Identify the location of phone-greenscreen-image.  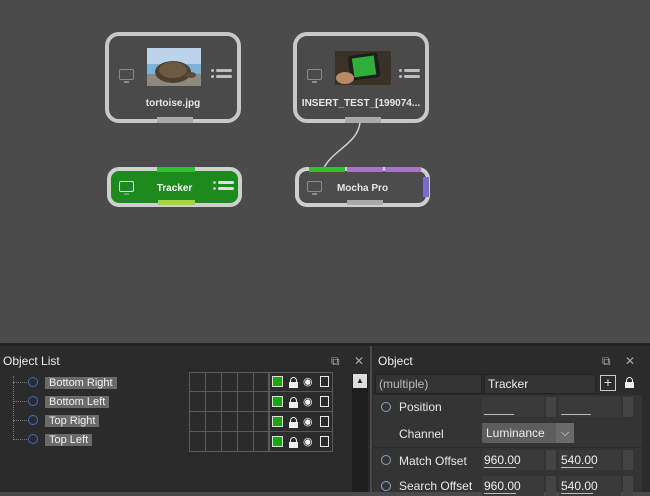
(363, 68).